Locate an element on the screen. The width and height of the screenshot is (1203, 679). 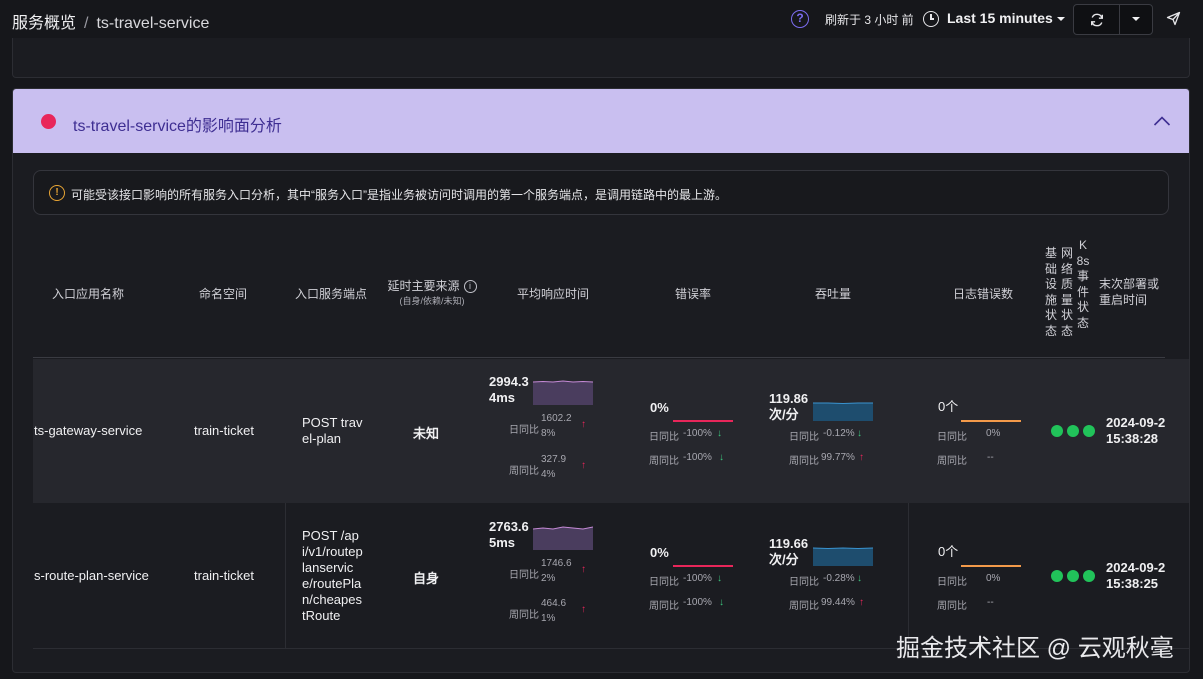
alert-status-dot is located at coordinates (48, 121).